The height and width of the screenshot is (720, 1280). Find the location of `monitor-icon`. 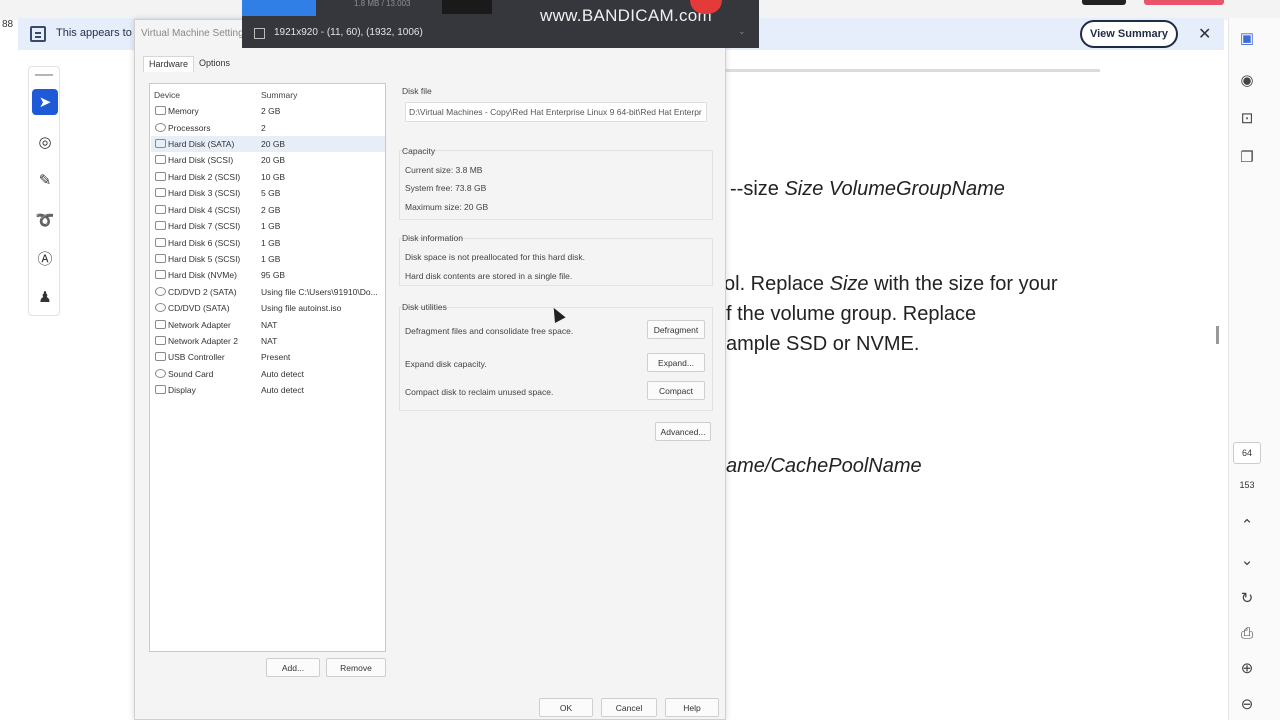

monitor-icon is located at coordinates (160, 389).